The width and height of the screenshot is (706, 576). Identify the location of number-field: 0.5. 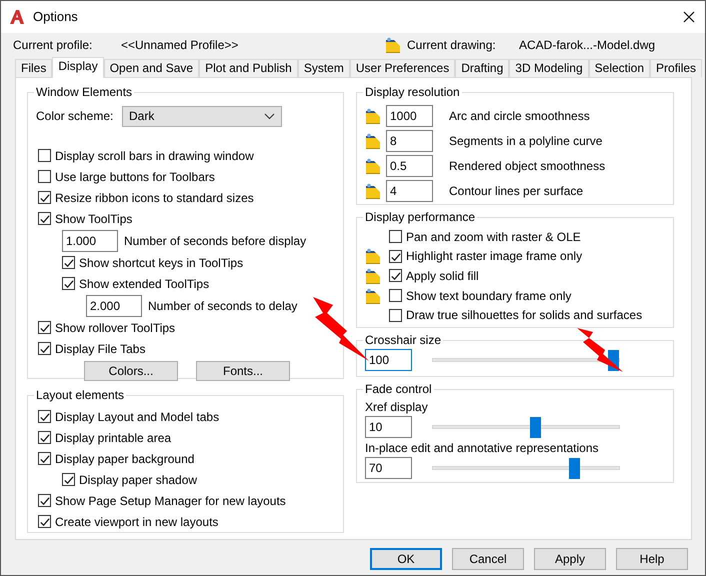
(409, 165).